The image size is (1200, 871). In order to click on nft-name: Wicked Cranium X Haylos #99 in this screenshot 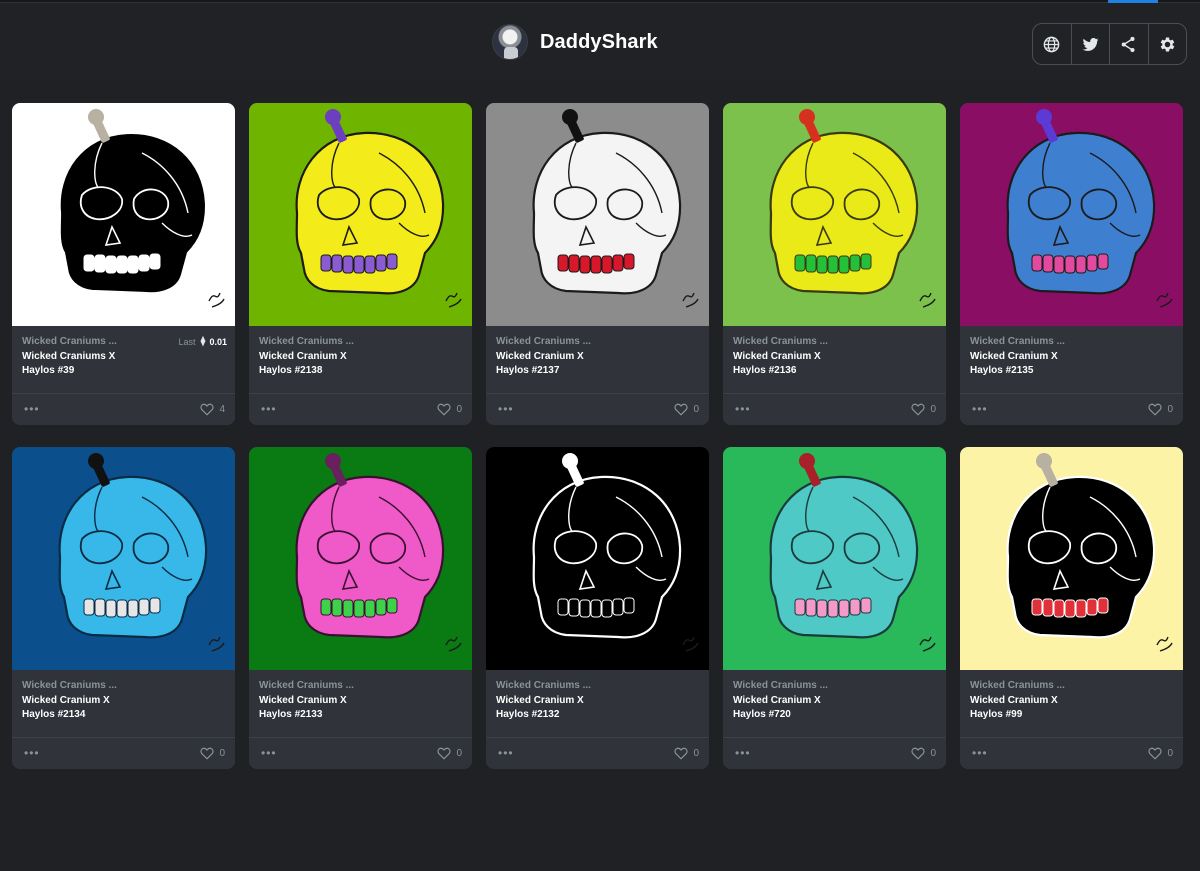, I will do `click(1030, 708)`.